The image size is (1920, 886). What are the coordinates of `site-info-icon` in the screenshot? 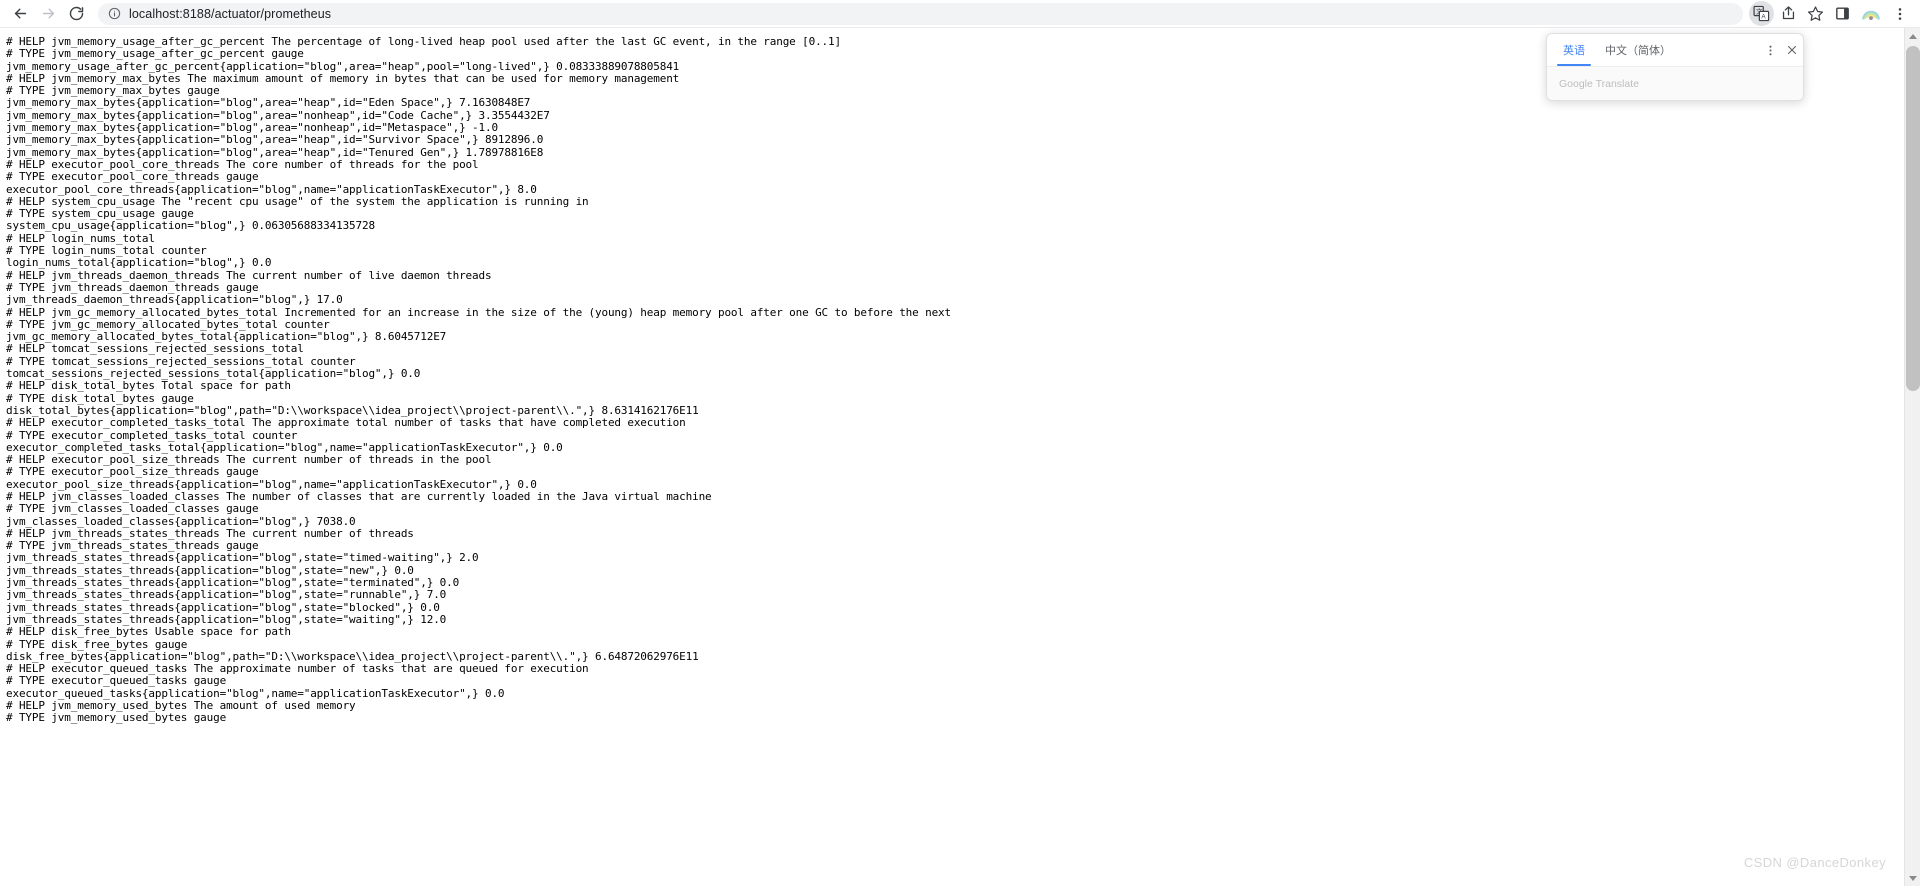 It's located at (114, 13).